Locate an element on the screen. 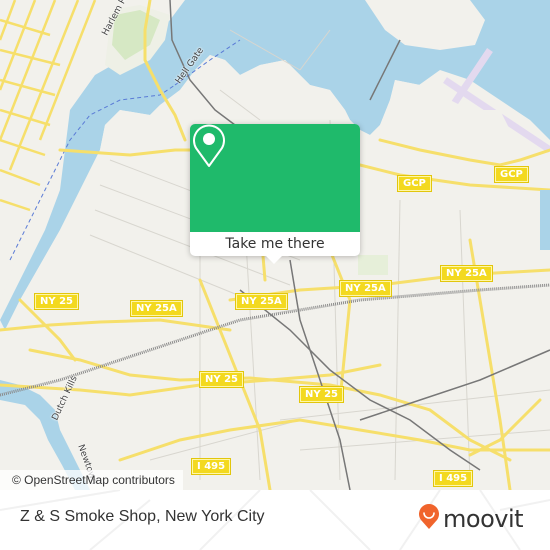 Image resolution: width=550 pixels, height=550 pixels. popup-header is located at coordinates (275, 178).